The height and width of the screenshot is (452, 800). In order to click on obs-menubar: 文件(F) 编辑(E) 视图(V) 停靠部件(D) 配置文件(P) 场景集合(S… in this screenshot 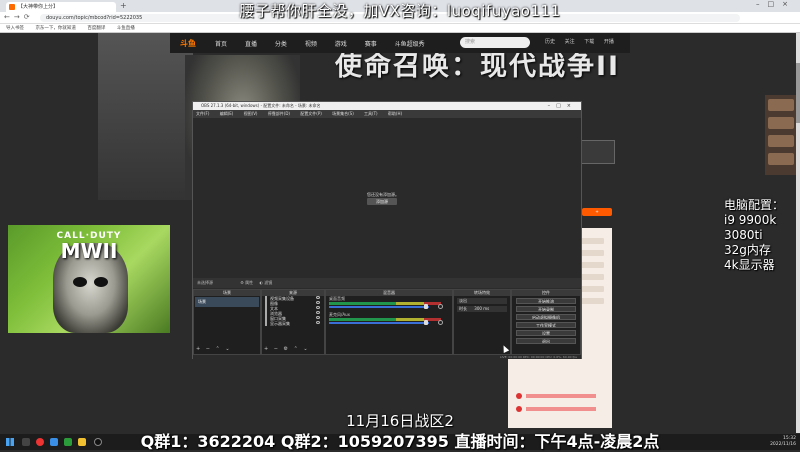, I will do `click(387, 114)`.